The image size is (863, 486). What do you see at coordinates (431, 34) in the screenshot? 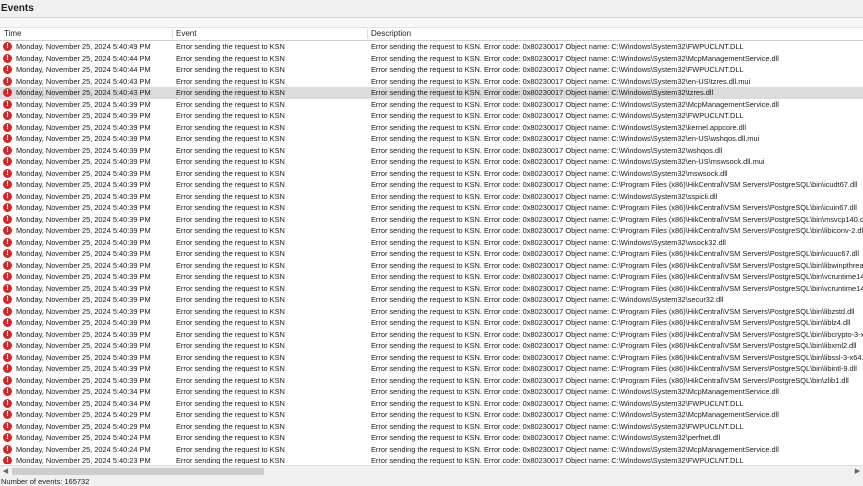
I see `table-header: Time Event Description` at bounding box center [431, 34].